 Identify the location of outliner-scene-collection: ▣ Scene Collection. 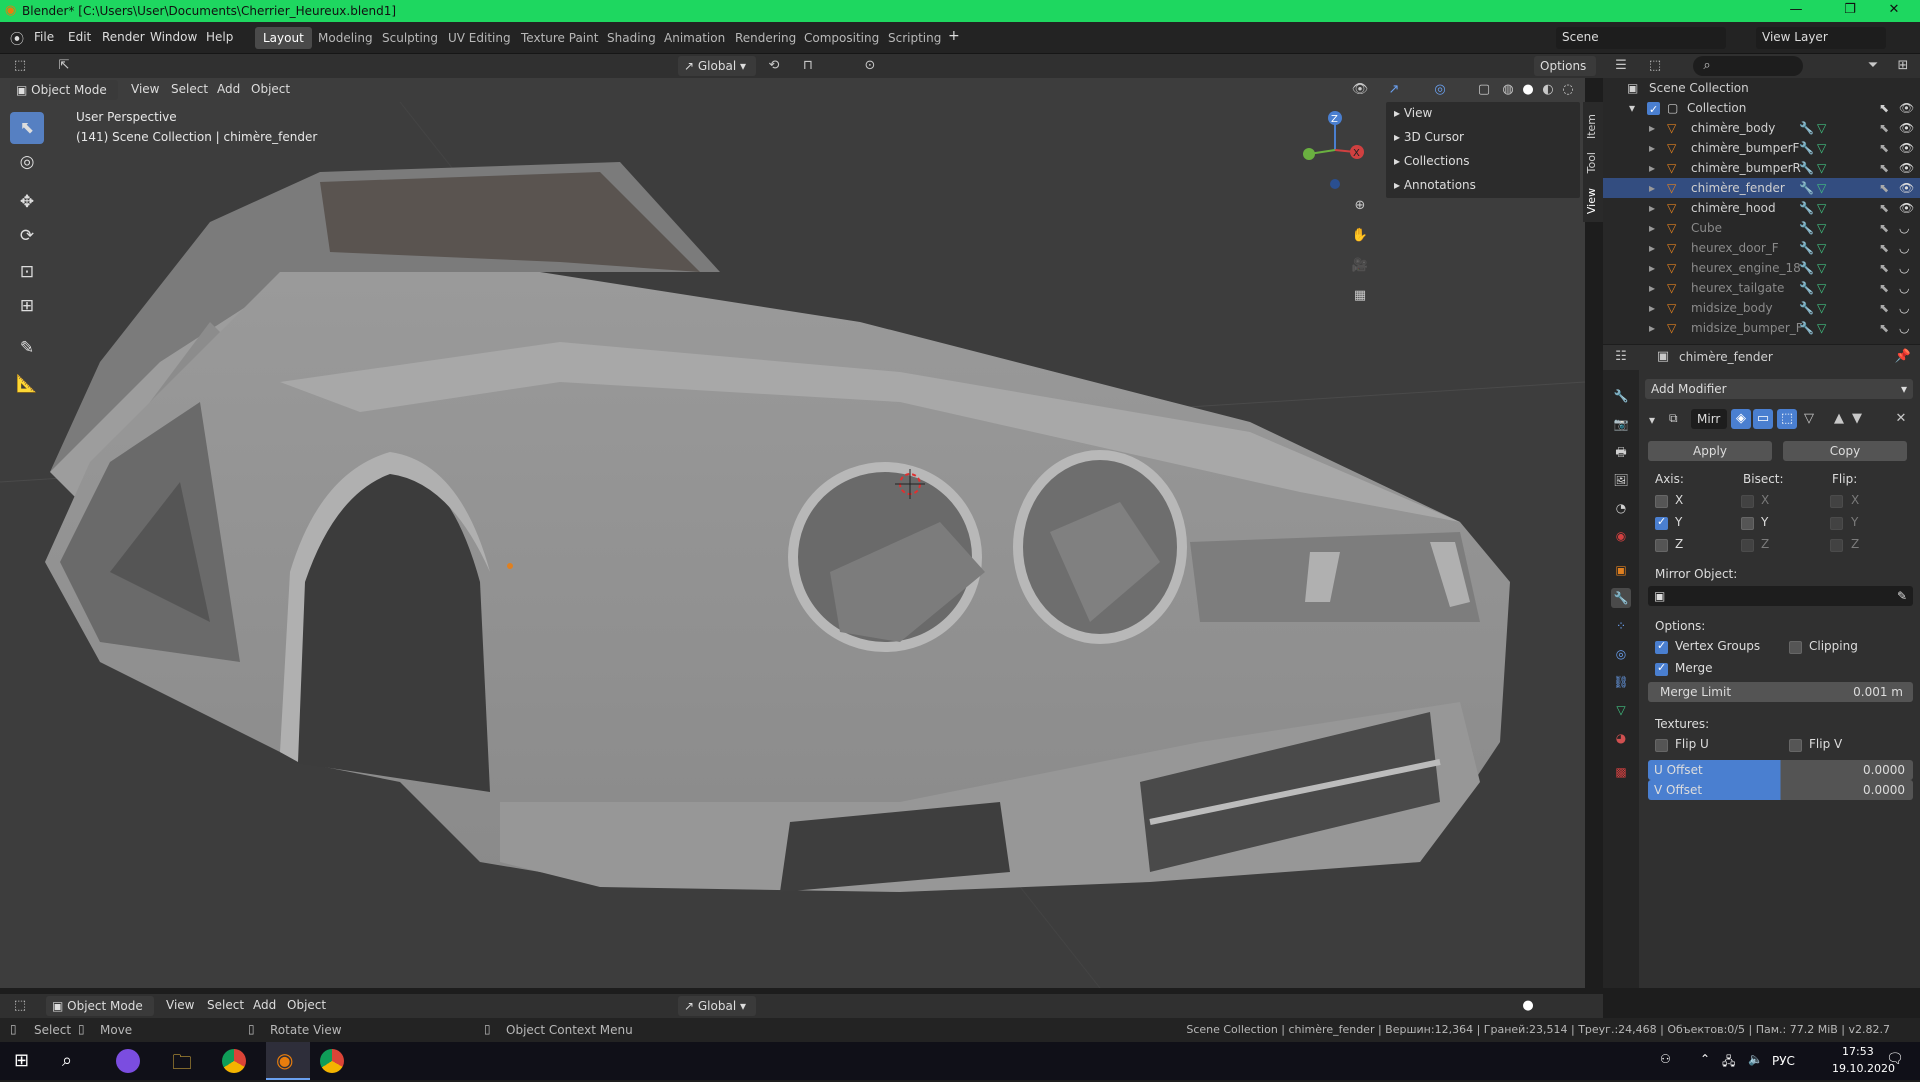
(1761, 88).